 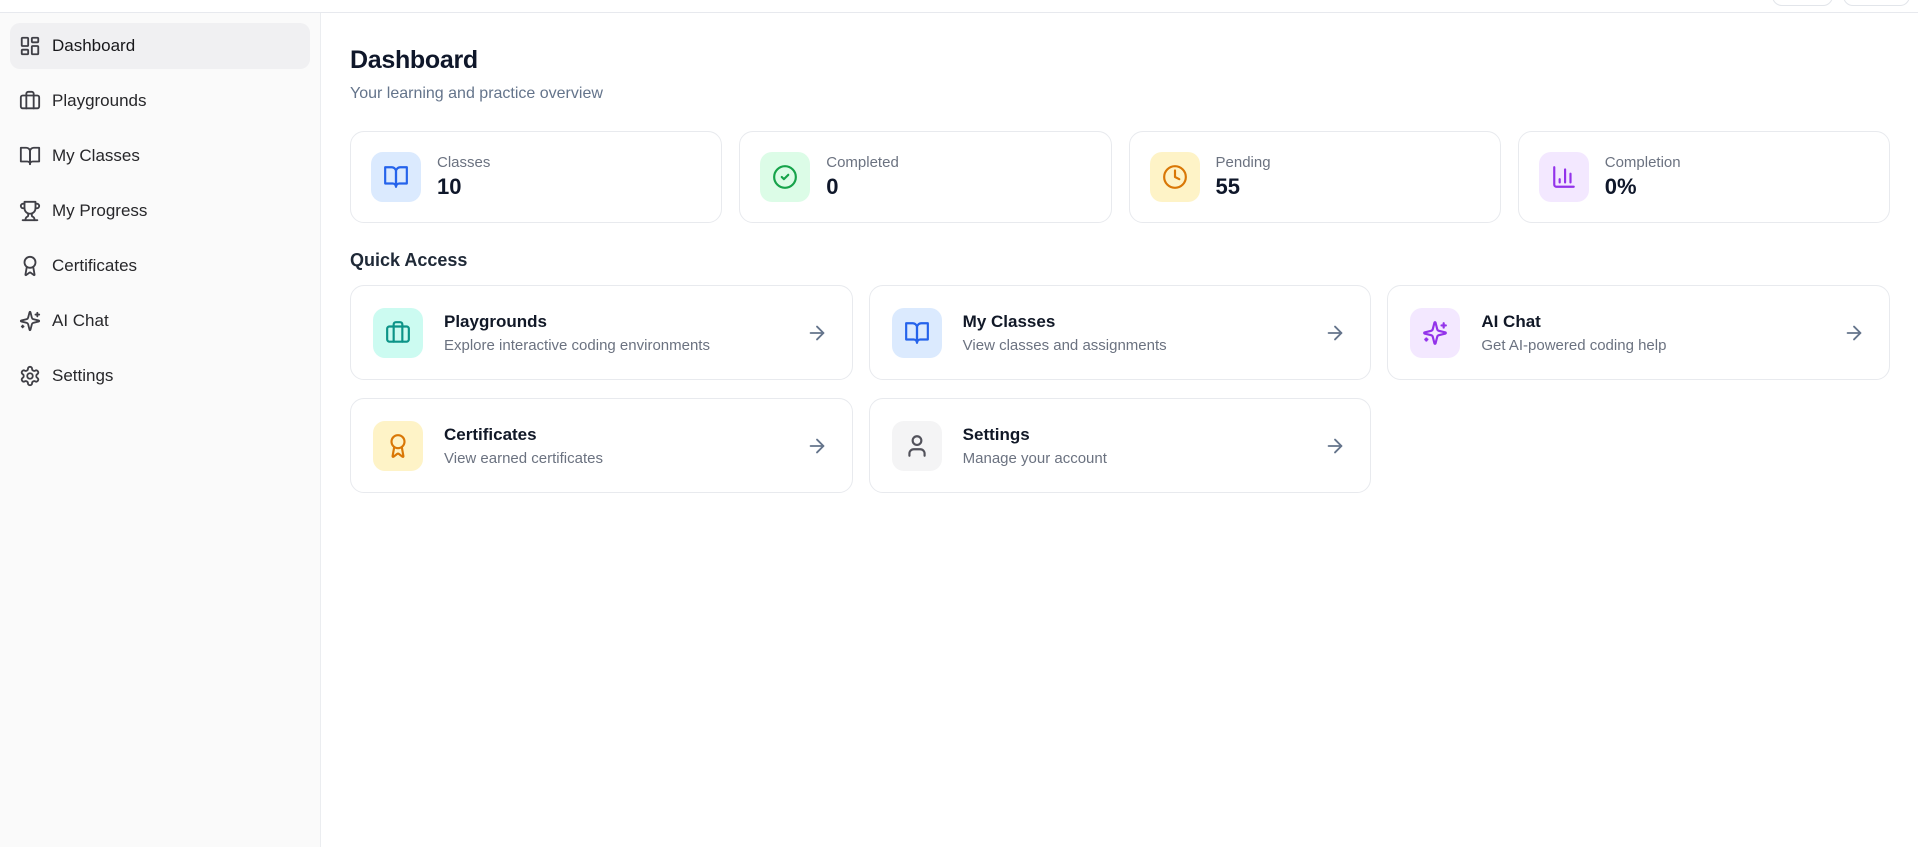 What do you see at coordinates (1314, 177) in the screenshot?
I see `stat-card-pending: Pending 55` at bounding box center [1314, 177].